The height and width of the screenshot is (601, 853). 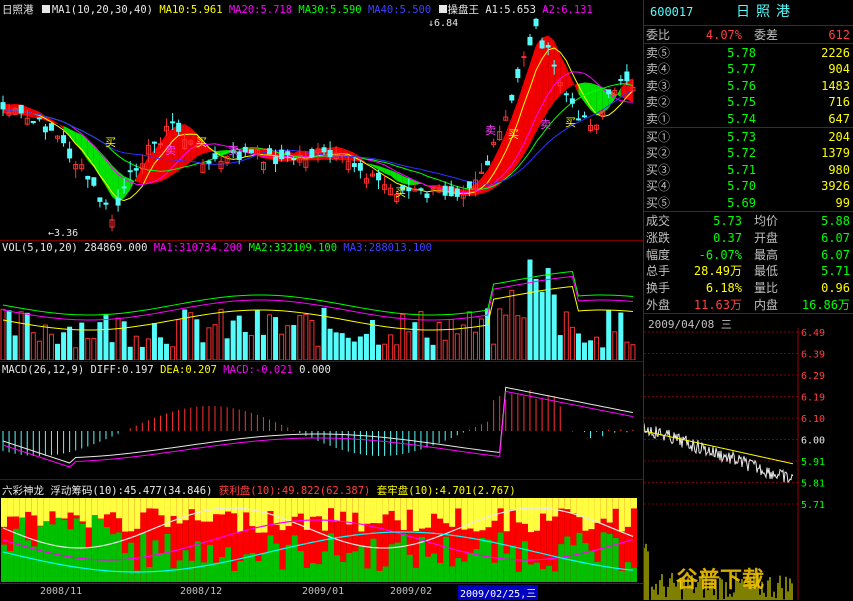 I want to click on stat-label: 幅度, so click(x=658, y=254).